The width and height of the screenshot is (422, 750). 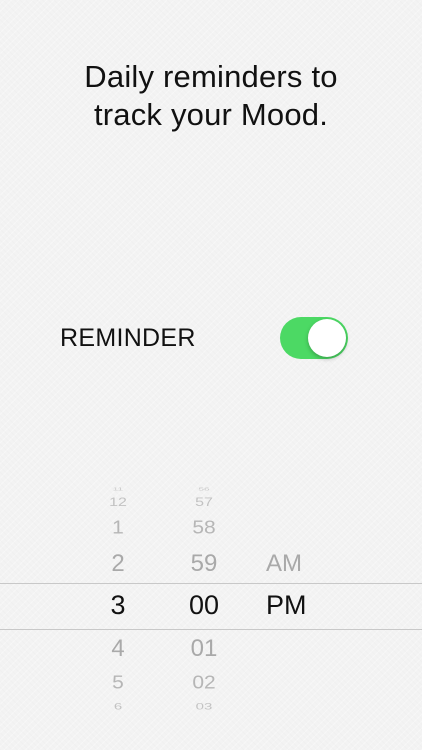 I want to click on hour-option: 6, so click(x=118, y=706).